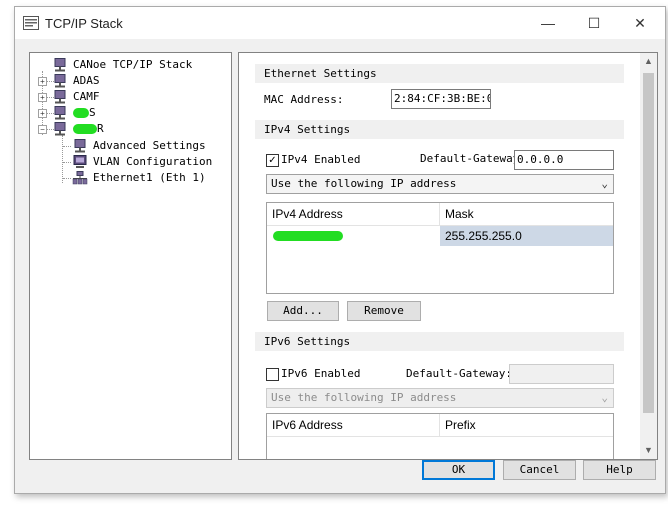 The width and height of the screenshot is (668, 511). What do you see at coordinates (441, 99) in the screenshot?
I see `mac-address-field: 2:84:CF:3B:BE:02` at bounding box center [441, 99].